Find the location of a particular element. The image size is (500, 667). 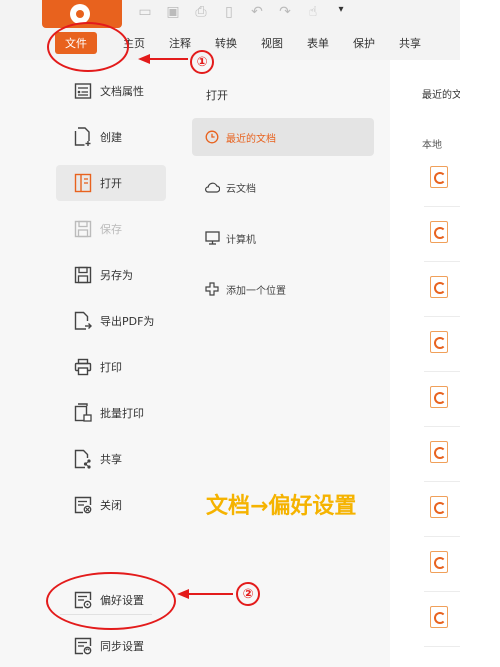

sidebar-item-sync-settings: 同步设置 is located at coordinates (111, 646).